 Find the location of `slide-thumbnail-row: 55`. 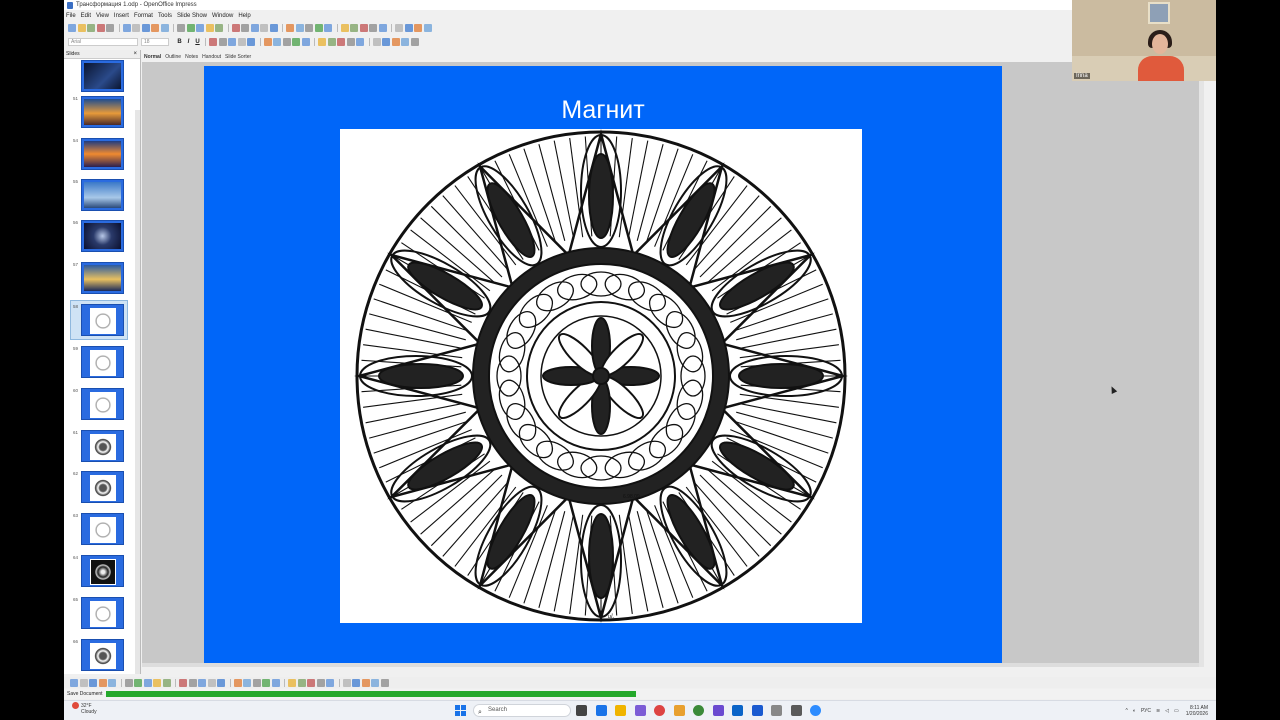

slide-thumbnail-row: 55 is located at coordinates (102, 199).